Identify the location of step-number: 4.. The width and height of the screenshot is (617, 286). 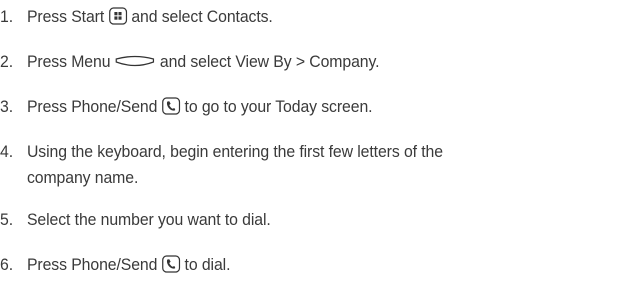
(7, 151).